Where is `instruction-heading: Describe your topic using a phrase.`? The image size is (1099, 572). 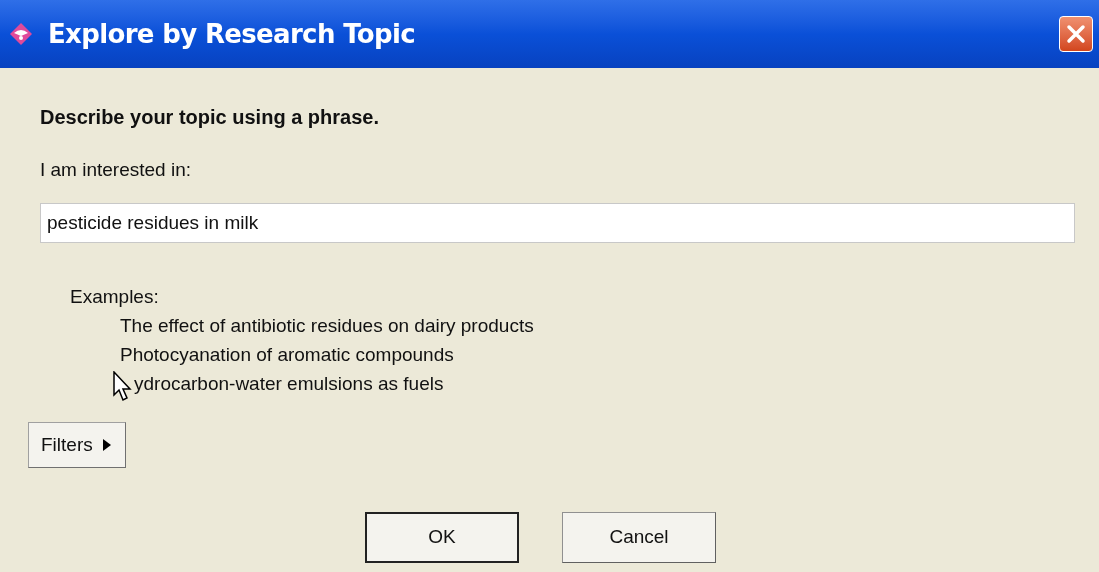
instruction-heading: Describe your topic using a phrase. is located at coordinates (210, 117).